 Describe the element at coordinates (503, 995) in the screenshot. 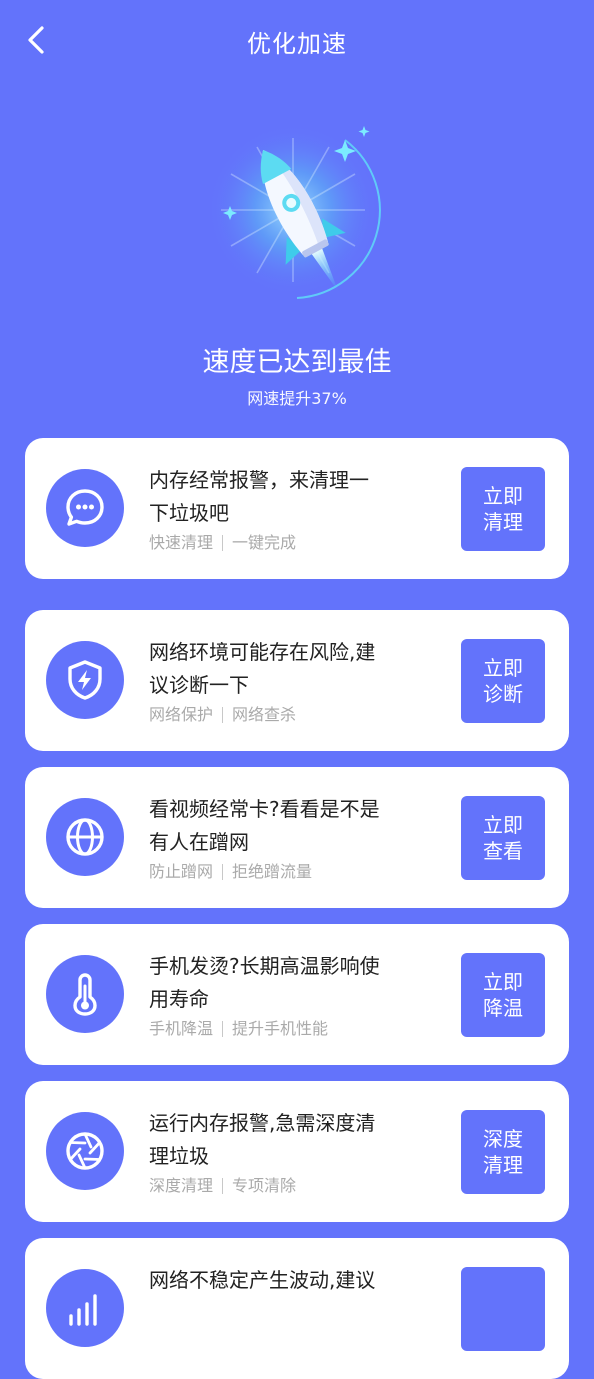

I see `cool-down-button: 立即 降温` at that location.